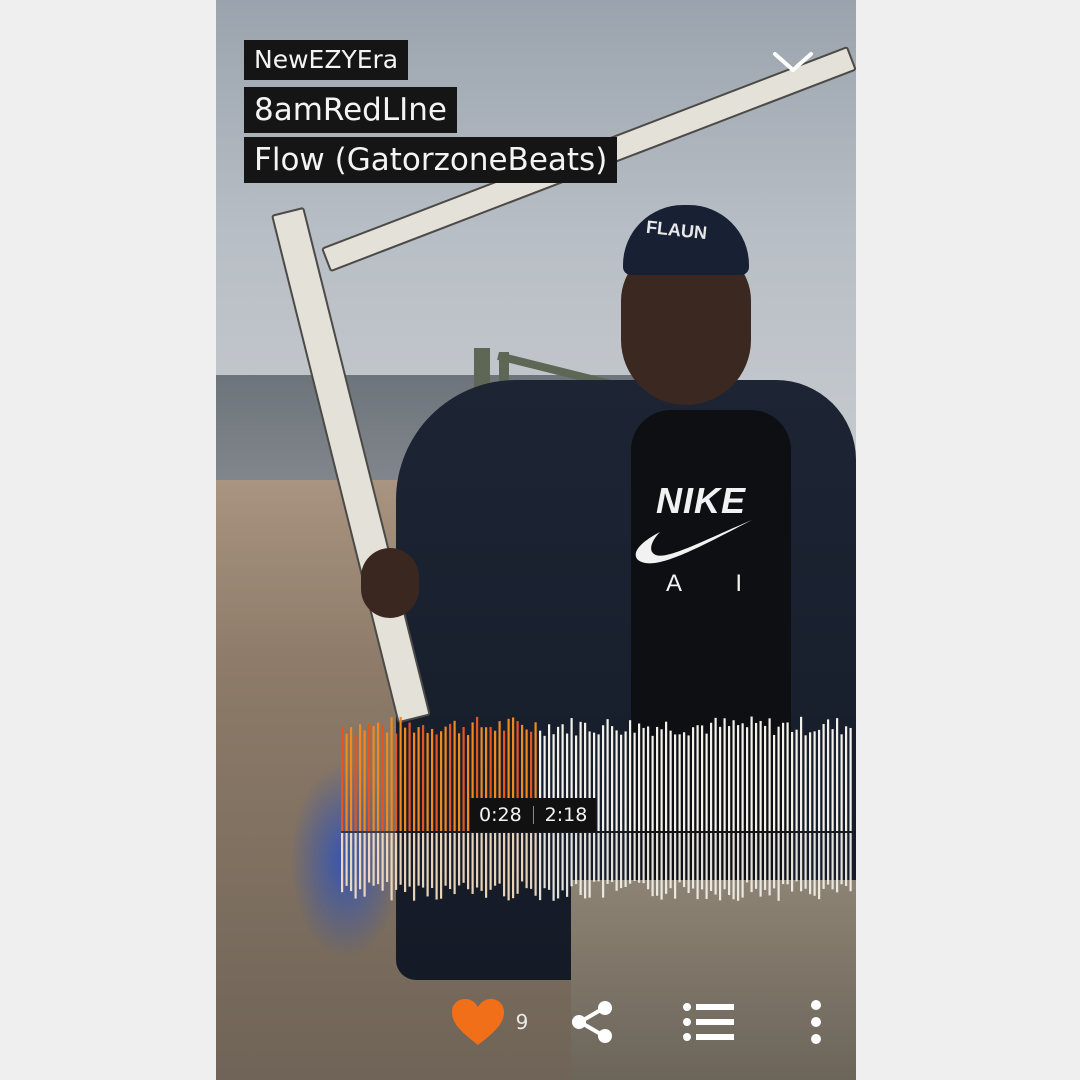 The image size is (1080, 1080). Describe the element at coordinates (326, 60) in the screenshot. I see `artist-name: NewEZYEra` at that location.